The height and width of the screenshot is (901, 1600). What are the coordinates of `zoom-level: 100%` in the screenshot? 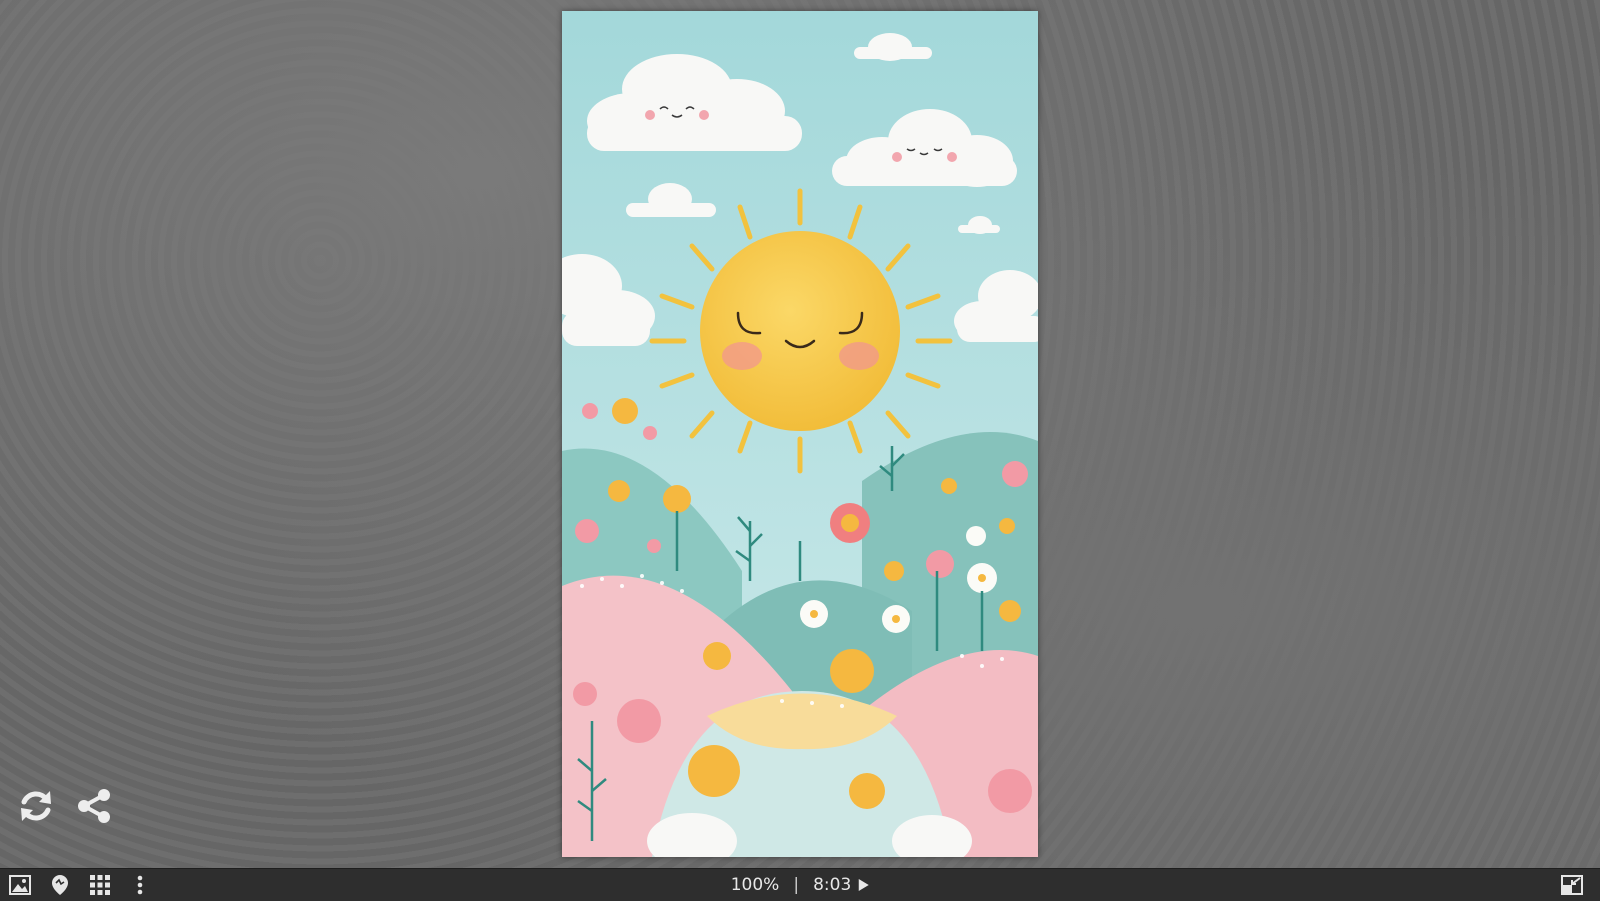 It's located at (755, 885).